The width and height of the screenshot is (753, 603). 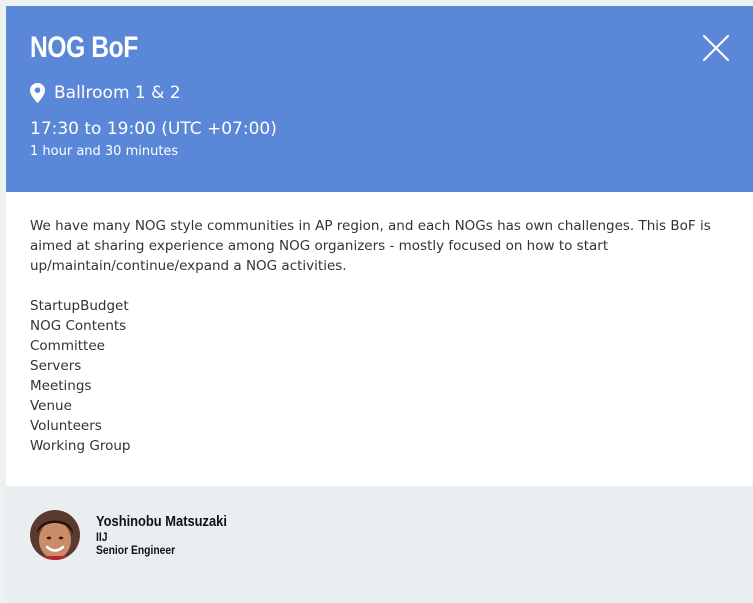 I want to click on map-pin-icon, so click(x=37, y=93).